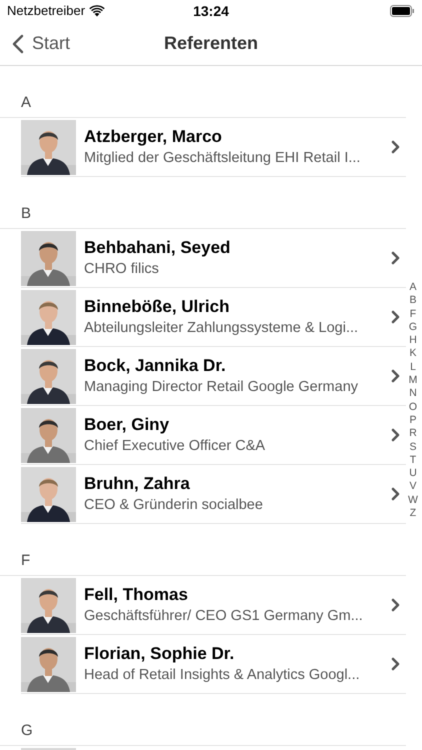  What do you see at coordinates (413, 394) in the screenshot?
I see `index-letter: N` at bounding box center [413, 394].